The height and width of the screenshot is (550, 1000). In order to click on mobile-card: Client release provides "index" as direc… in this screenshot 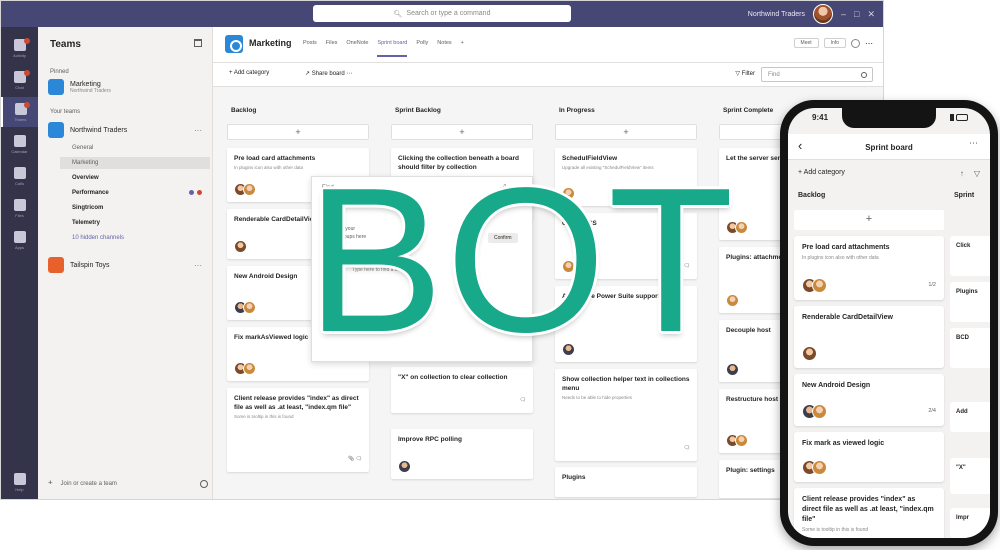, I will do `click(869, 513)`.